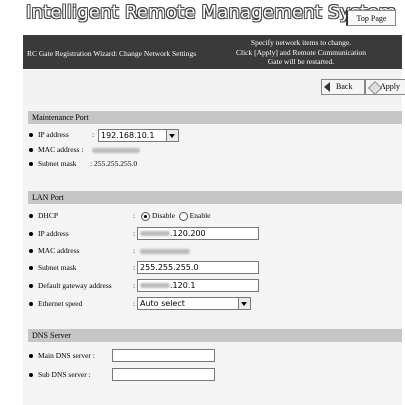  Describe the element at coordinates (163, 355) in the screenshot. I see `main-dns-input` at that location.